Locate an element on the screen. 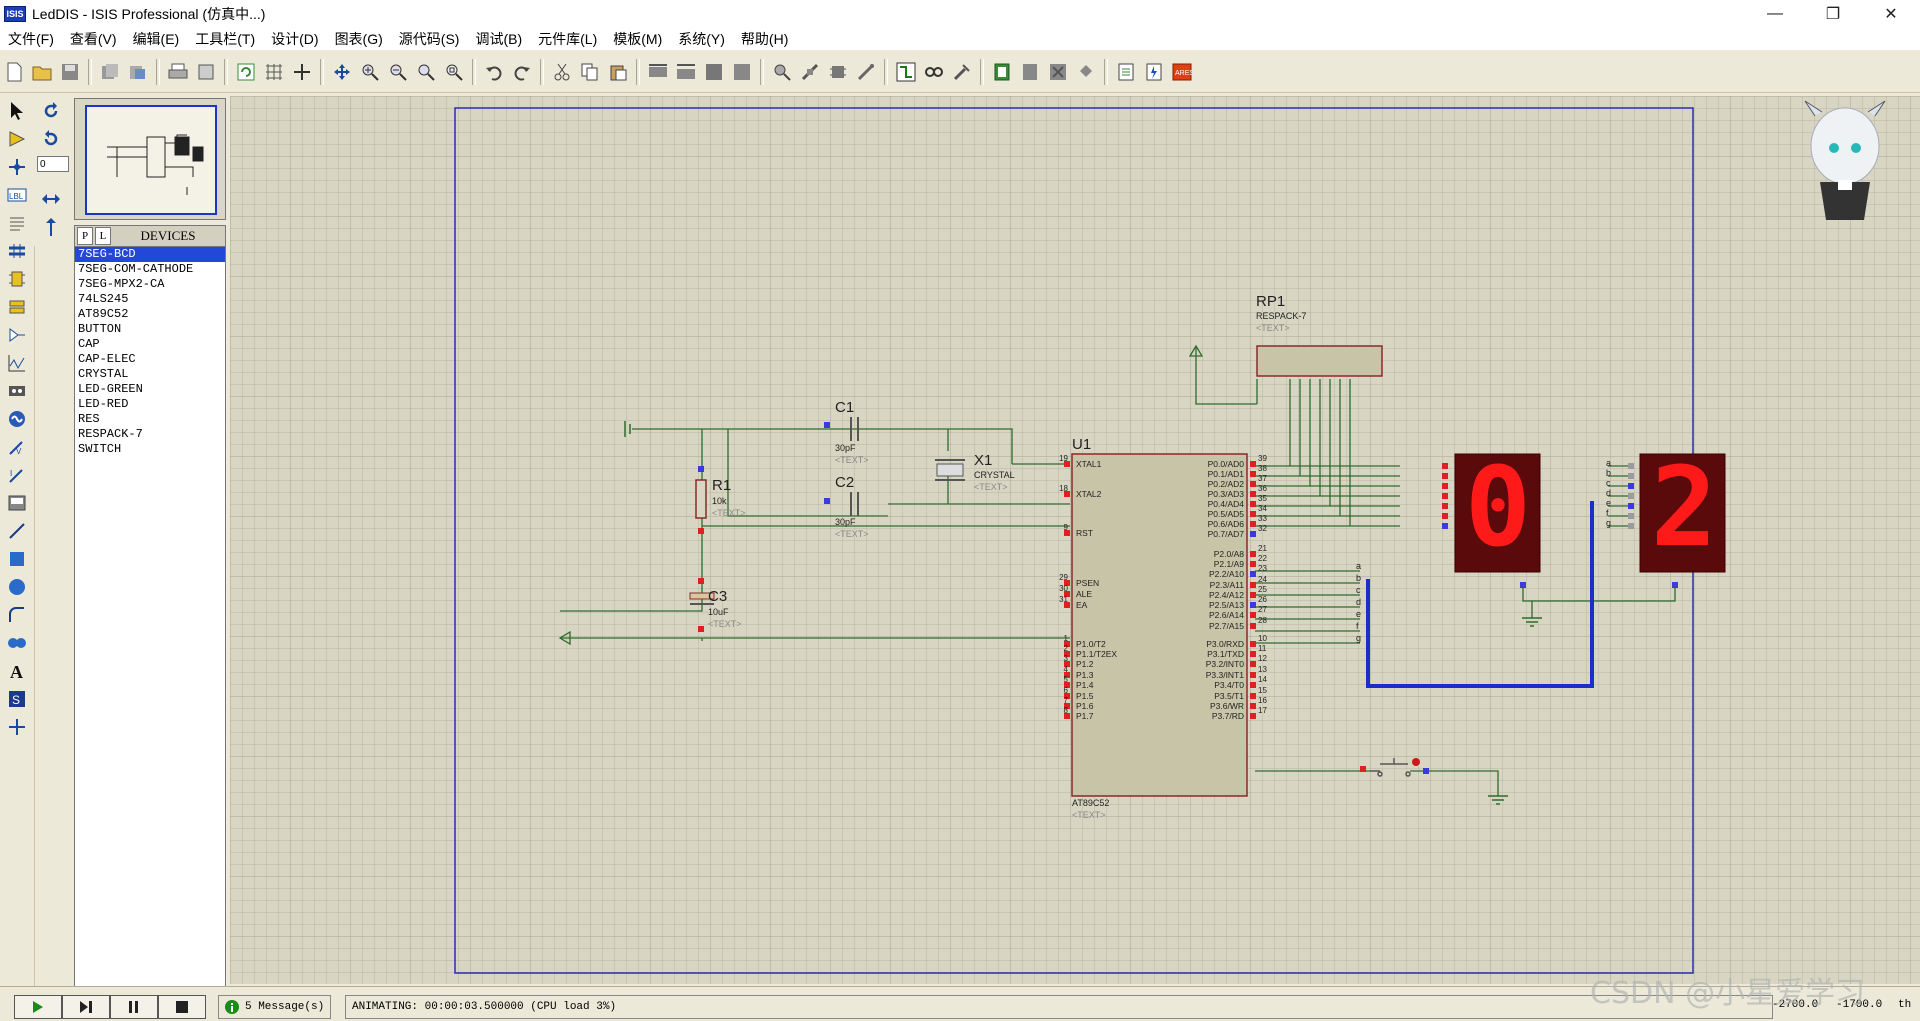  device-item: AT89C52 is located at coordinates (150, 314).